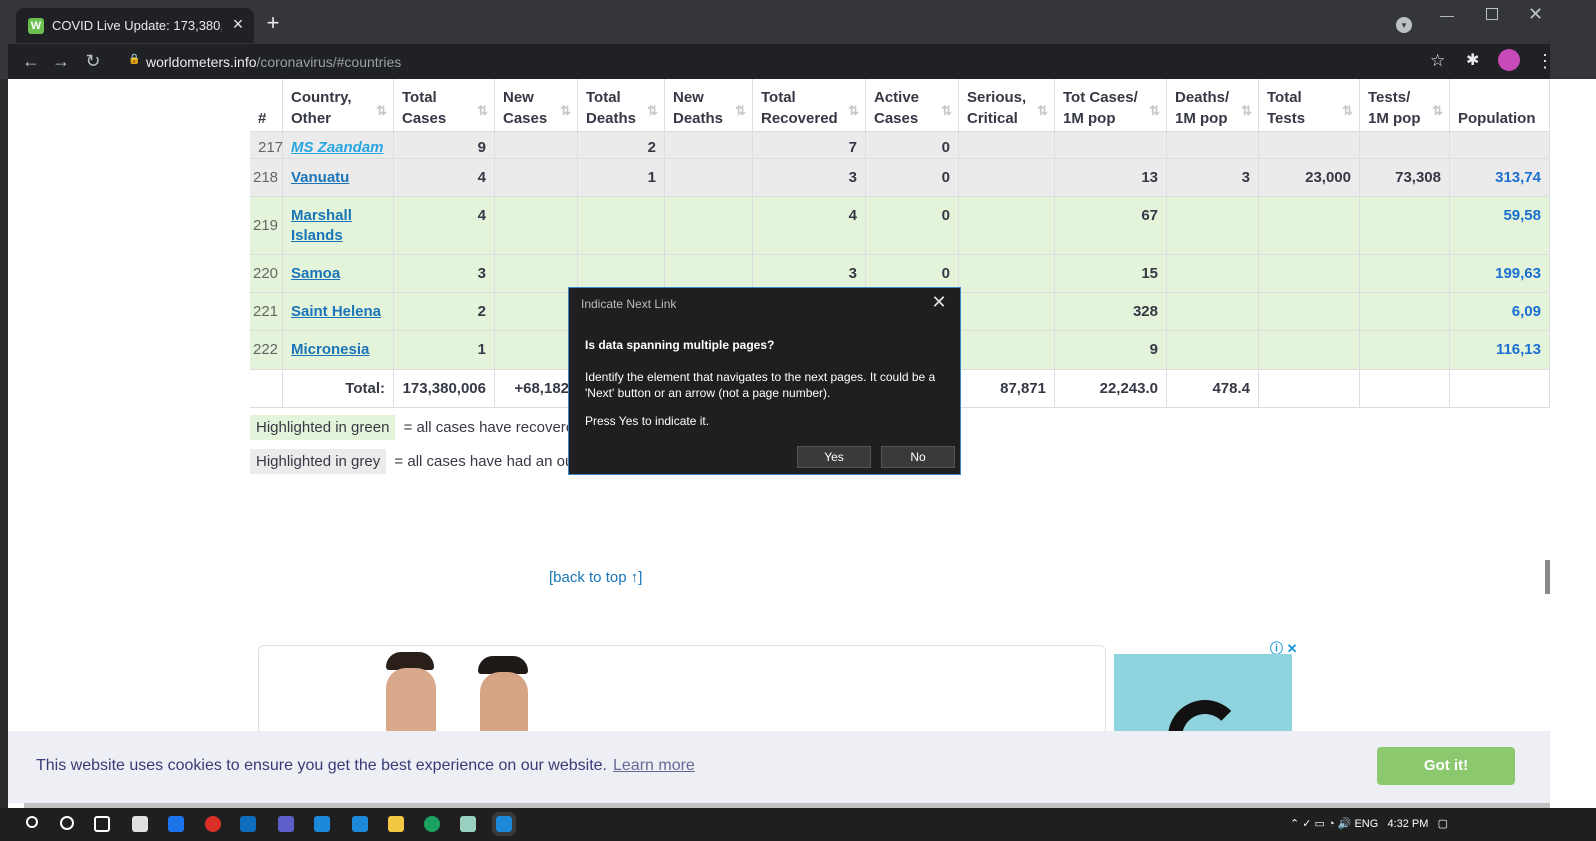 The image size is (1596, 841). I want to click on column-header: Active Cases ⇅, so click(912, 105).